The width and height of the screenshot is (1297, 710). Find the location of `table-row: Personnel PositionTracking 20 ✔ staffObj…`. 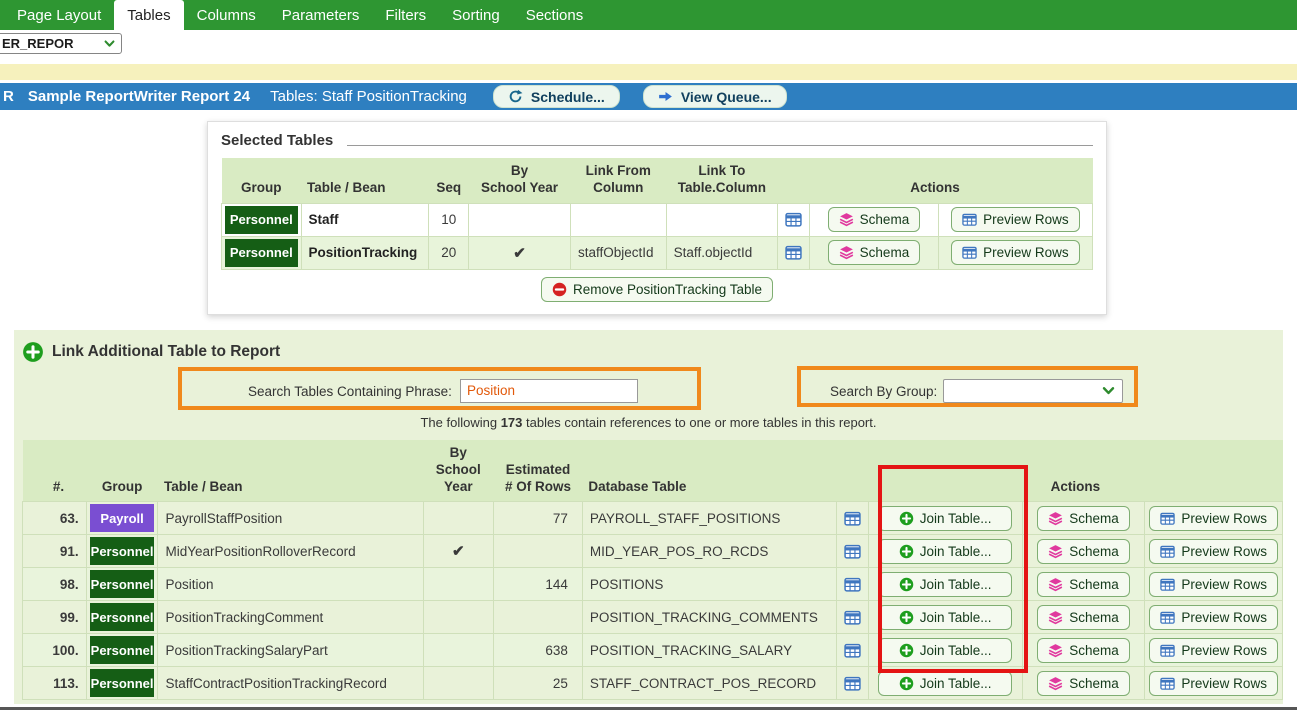

table-row: Personnel PositionTracking 20 ✔ staffObj… is located at coordinates (657, 252).